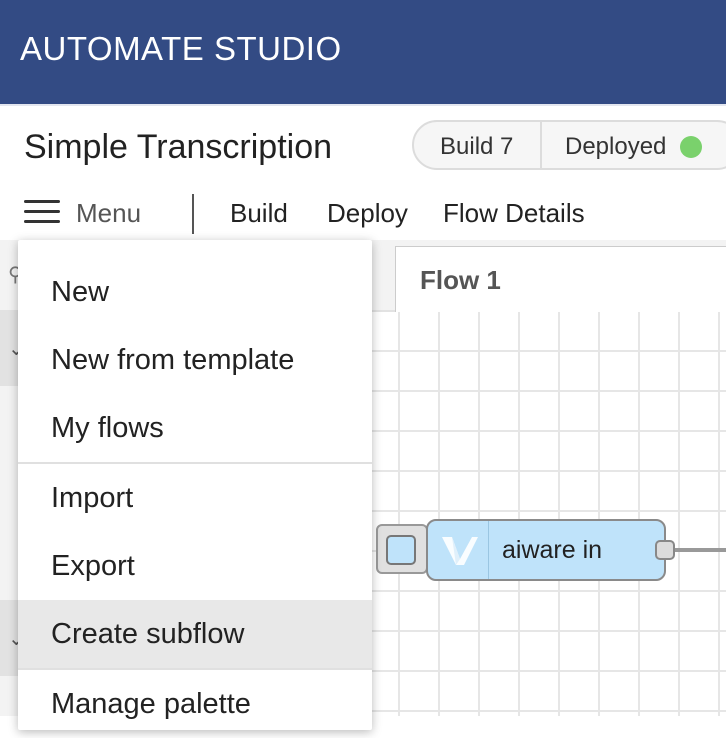 Image resolution: width=726 pixels, height=738 pixels. What do you see at coordinates (42, 213) in the screenshot?
I see `hamburger-icon` at bounding box center [42, 213].